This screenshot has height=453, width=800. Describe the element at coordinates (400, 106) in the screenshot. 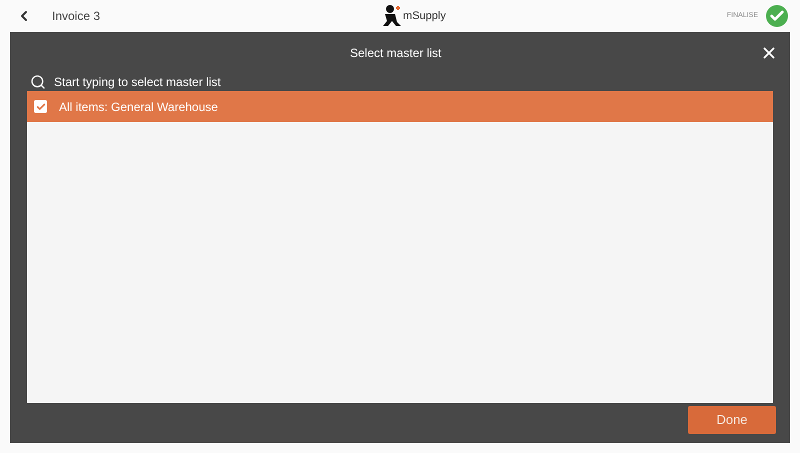

I see `list-item: All items: General Warehouse` at that location.